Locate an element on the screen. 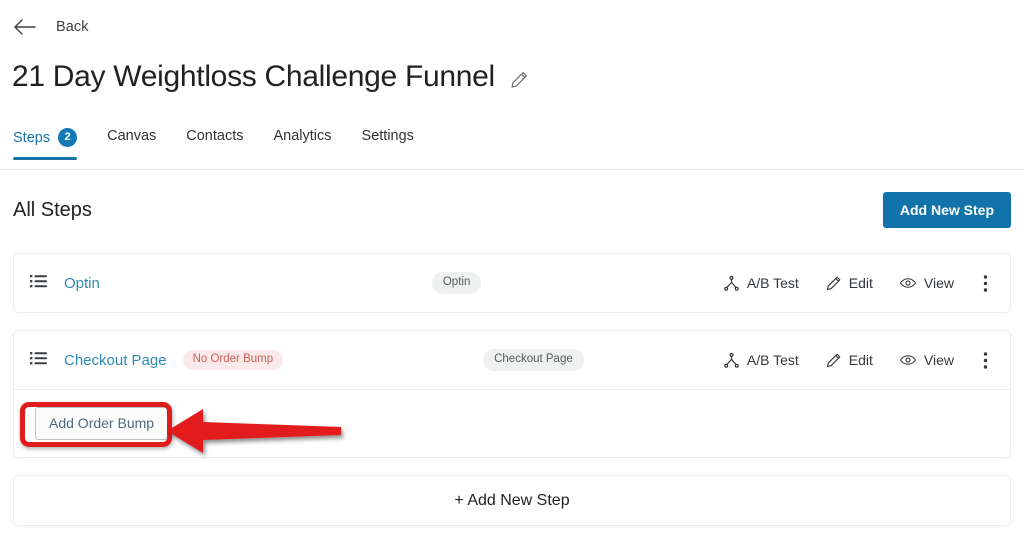 This screenshot has height=542, width=1024. tab-steps-label: Steps is located at coordinates (32, 137).